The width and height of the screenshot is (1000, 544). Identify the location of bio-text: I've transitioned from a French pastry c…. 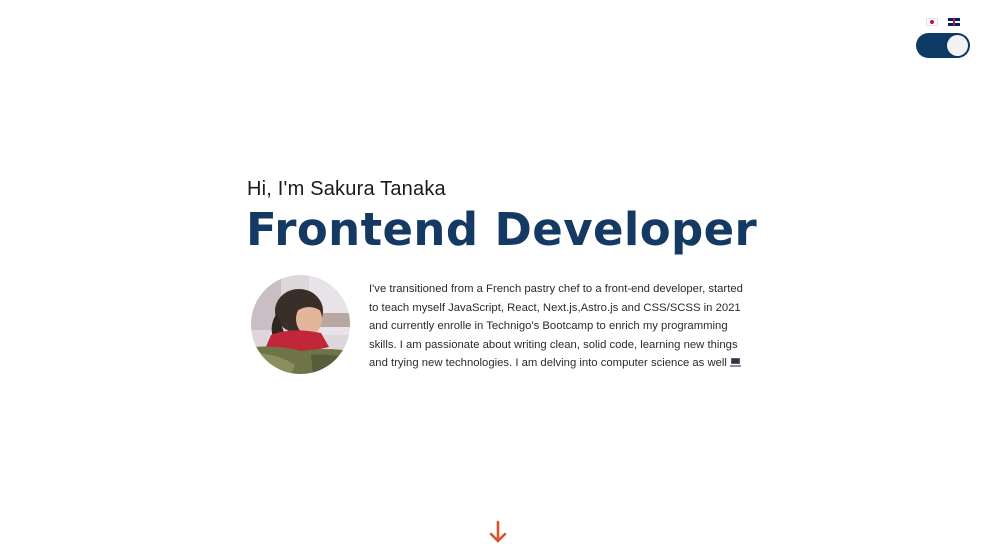
(561, 326).